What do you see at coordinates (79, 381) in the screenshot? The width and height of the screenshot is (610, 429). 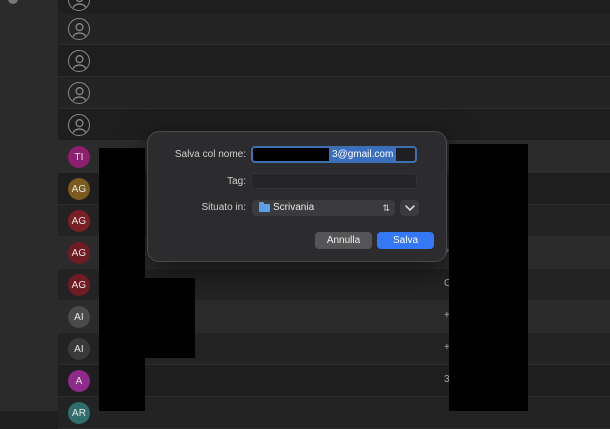 I see `avatar: A` at bounding box center [79, 381].